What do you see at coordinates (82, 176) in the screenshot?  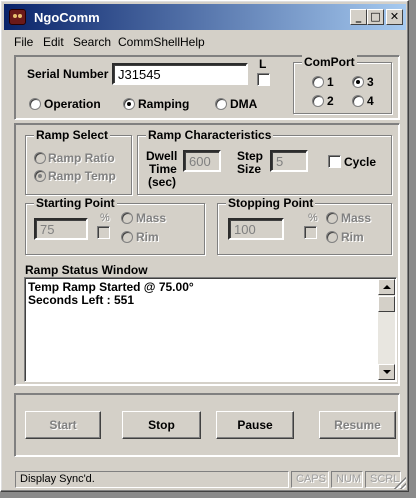 I see `ramp-temp-label: Ramp Temp` at bounding box center [82, 176].